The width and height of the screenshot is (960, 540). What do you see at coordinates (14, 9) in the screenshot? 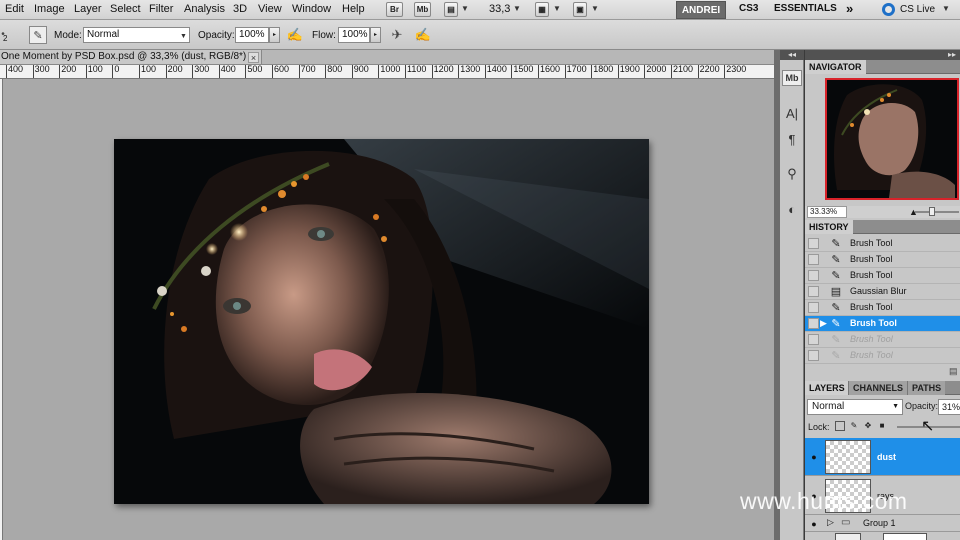
I see `menu-edit: Edit` at bounding box center [14, 9].